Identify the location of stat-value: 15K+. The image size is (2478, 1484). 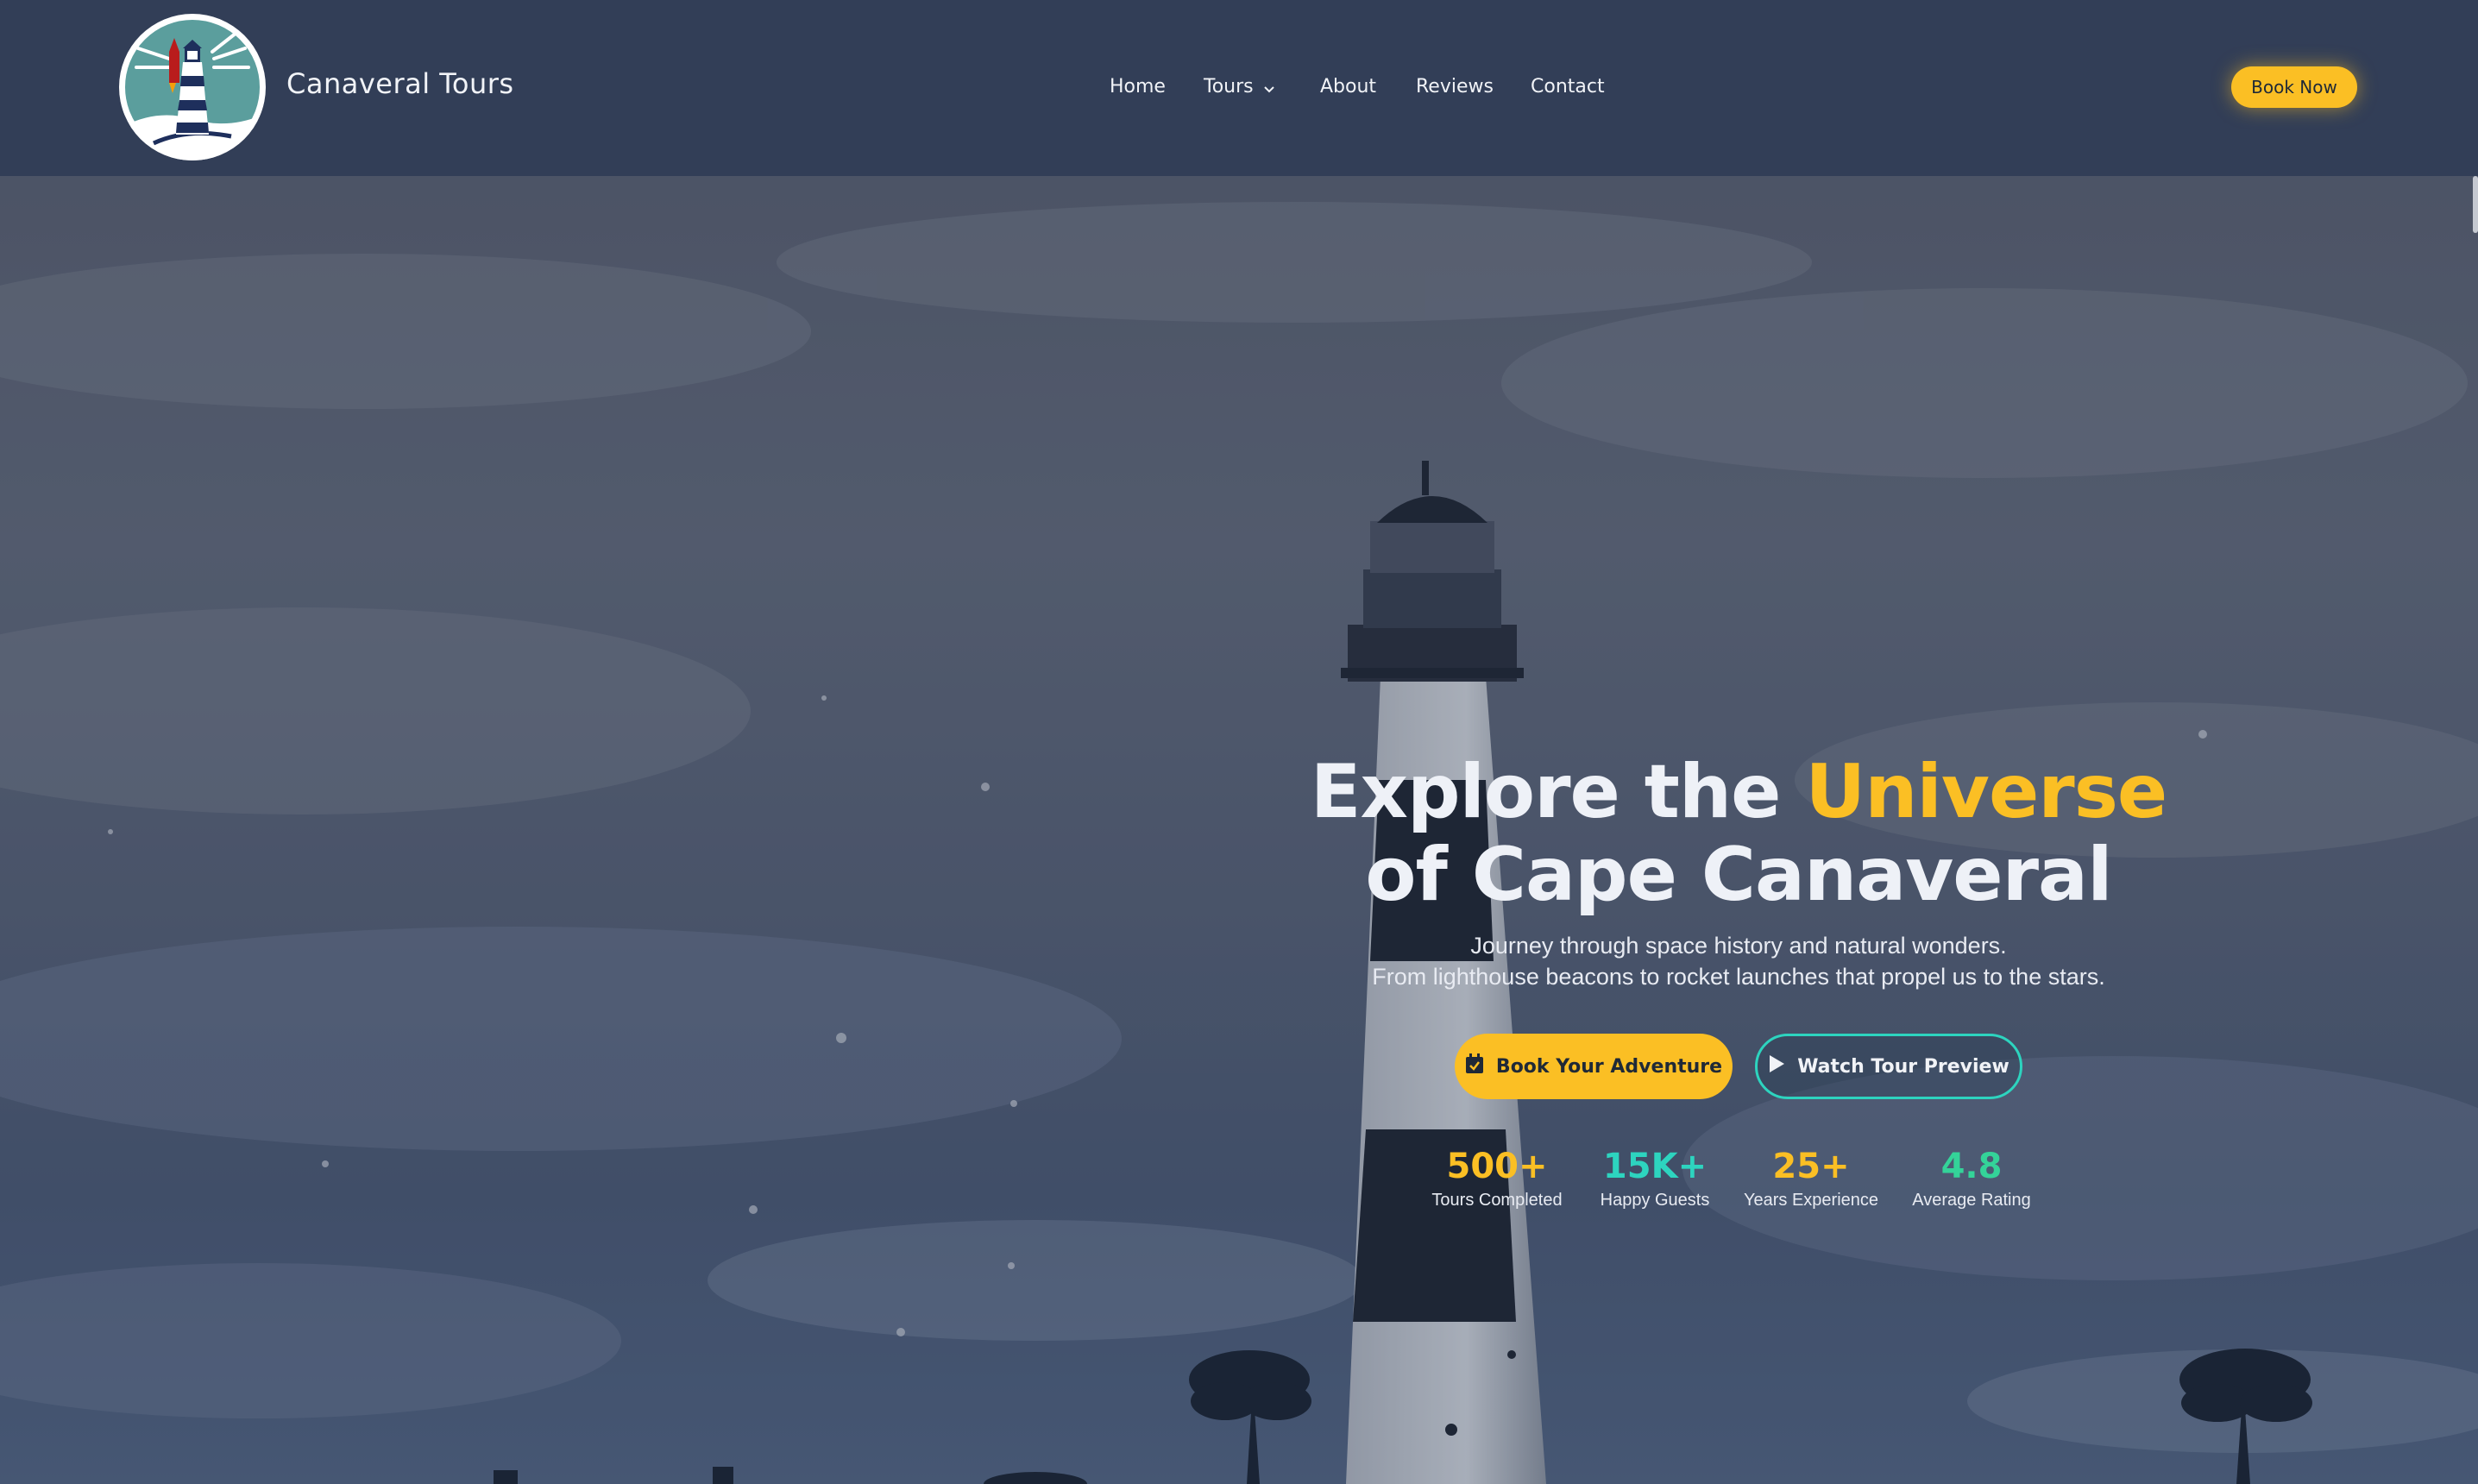
(1655, 1166).